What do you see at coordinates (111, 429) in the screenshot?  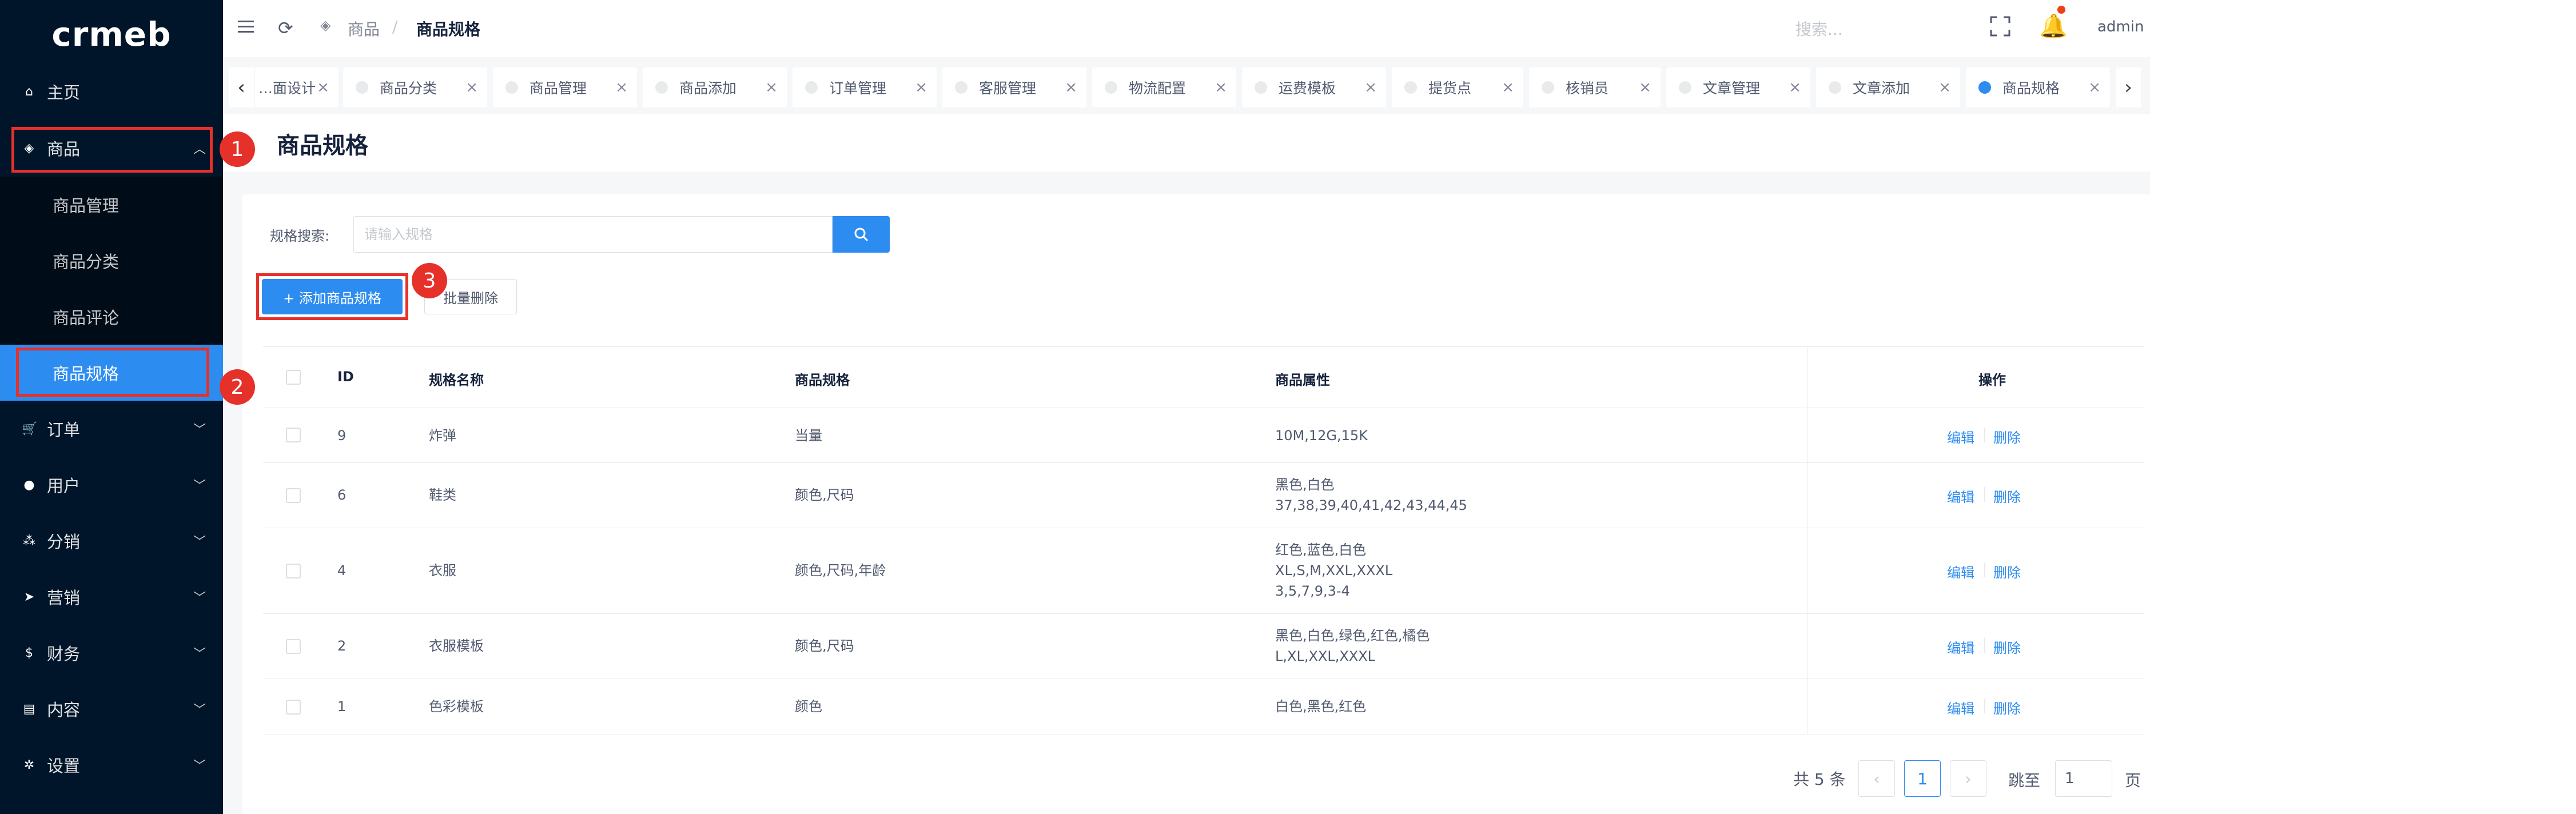 I see `sidebar-item-orders: 🛒 订单 ﹀` at bounding box center [111, 429].